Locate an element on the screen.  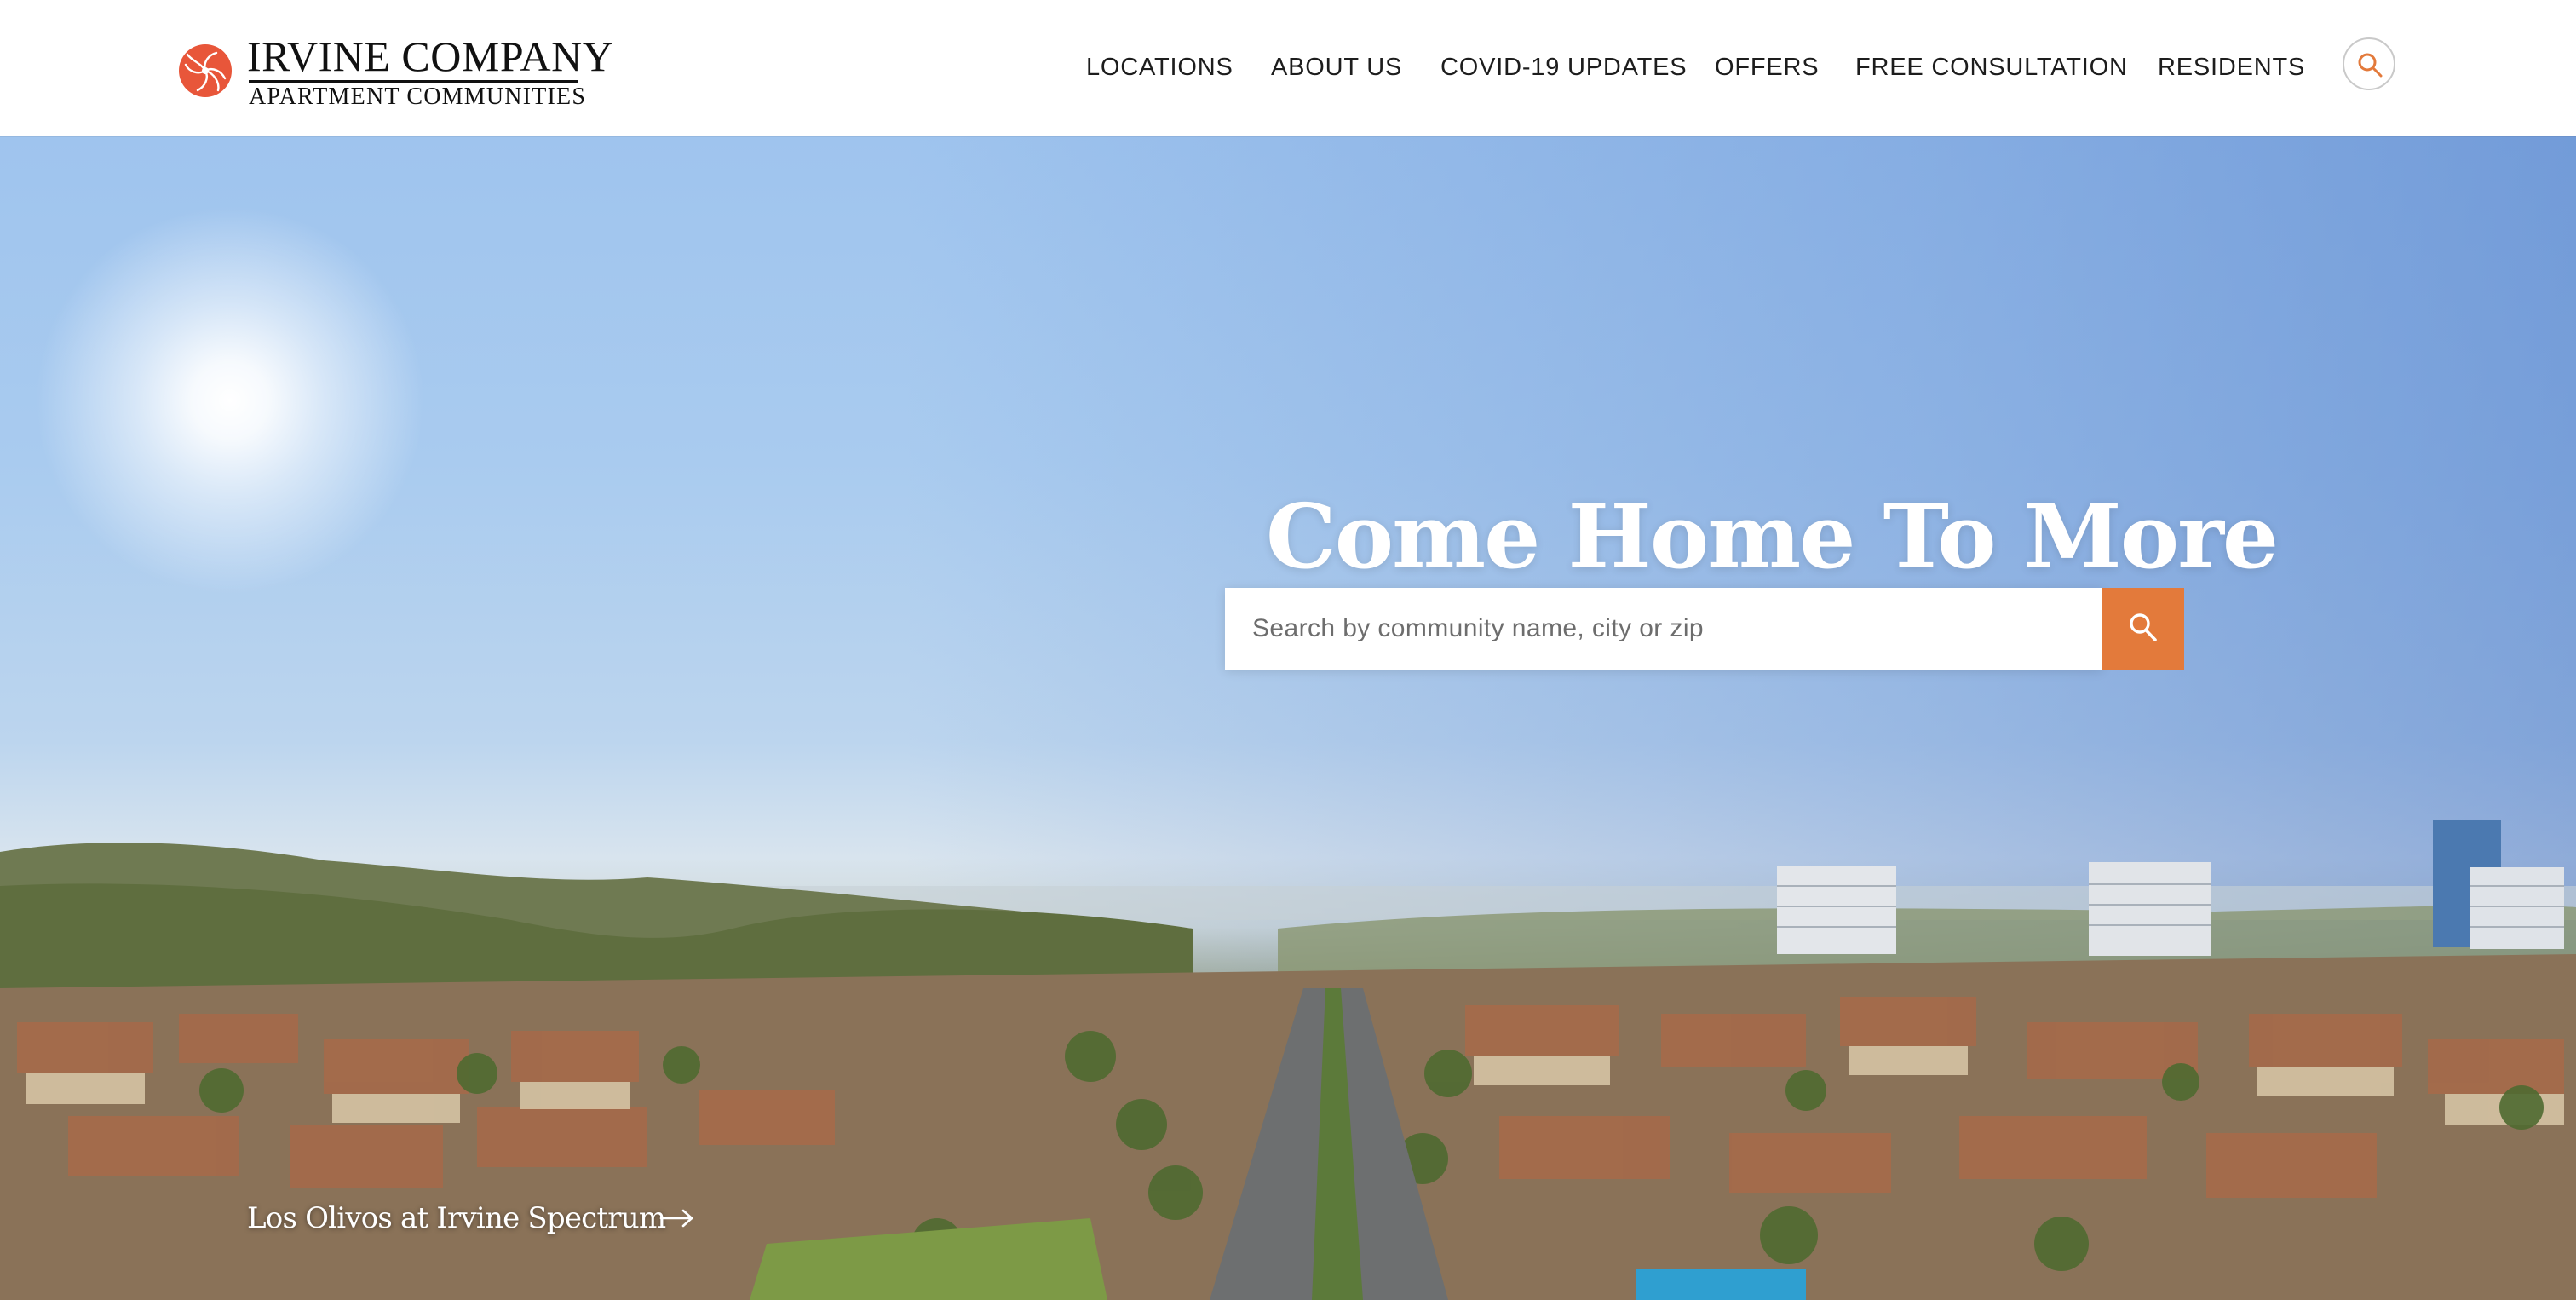
featured-community-label: Los Olivos at Irvine Spectrum is located at coordinates (457, 1218).